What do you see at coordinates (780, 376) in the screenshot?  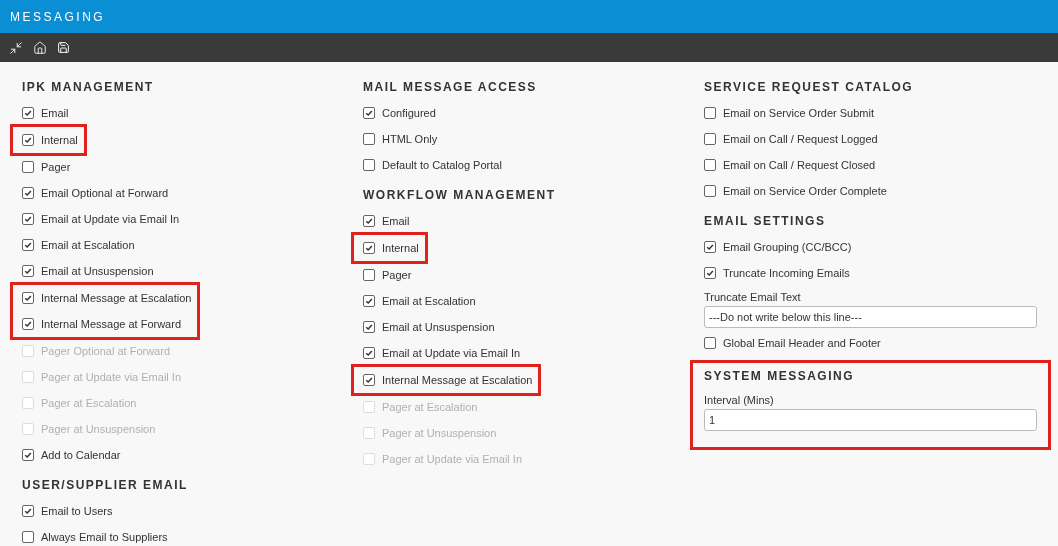 I see `section-heading: SYSTEM MESSAGING` at bounding box center [780, 376].